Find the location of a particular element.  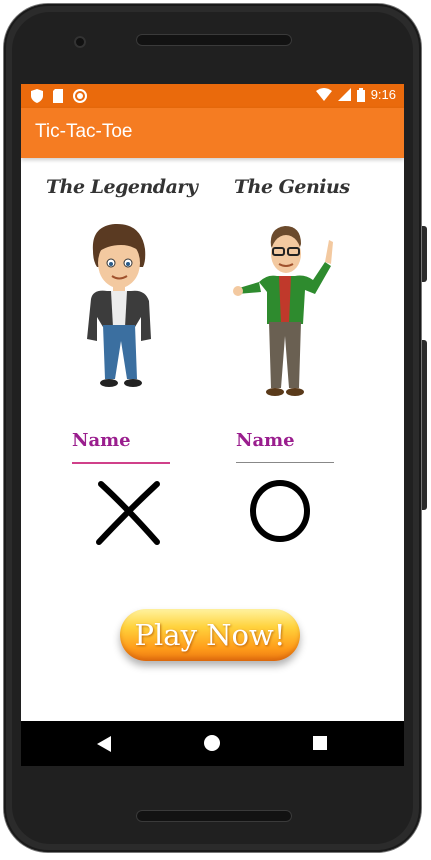

app-bar: Tic-Tac-Toe is located at coordinates (212, 133).